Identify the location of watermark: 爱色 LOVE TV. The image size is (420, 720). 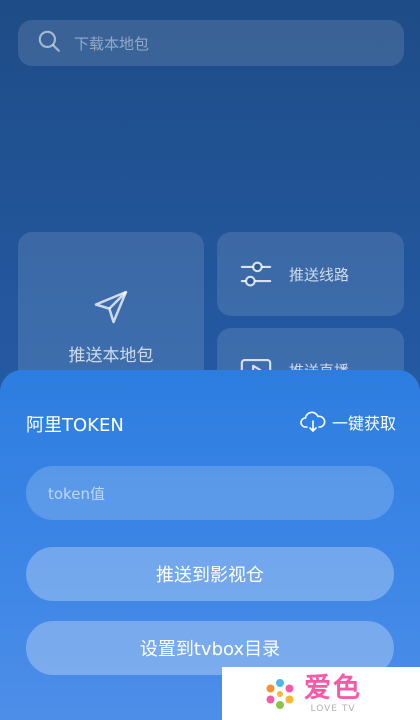
(321, 693).